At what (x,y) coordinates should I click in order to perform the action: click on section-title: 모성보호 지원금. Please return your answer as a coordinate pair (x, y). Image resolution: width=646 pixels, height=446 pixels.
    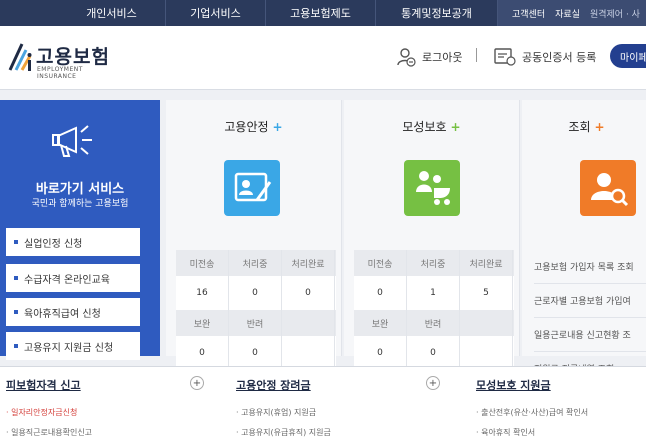
    Looking at the image, I should click on (513, 385).